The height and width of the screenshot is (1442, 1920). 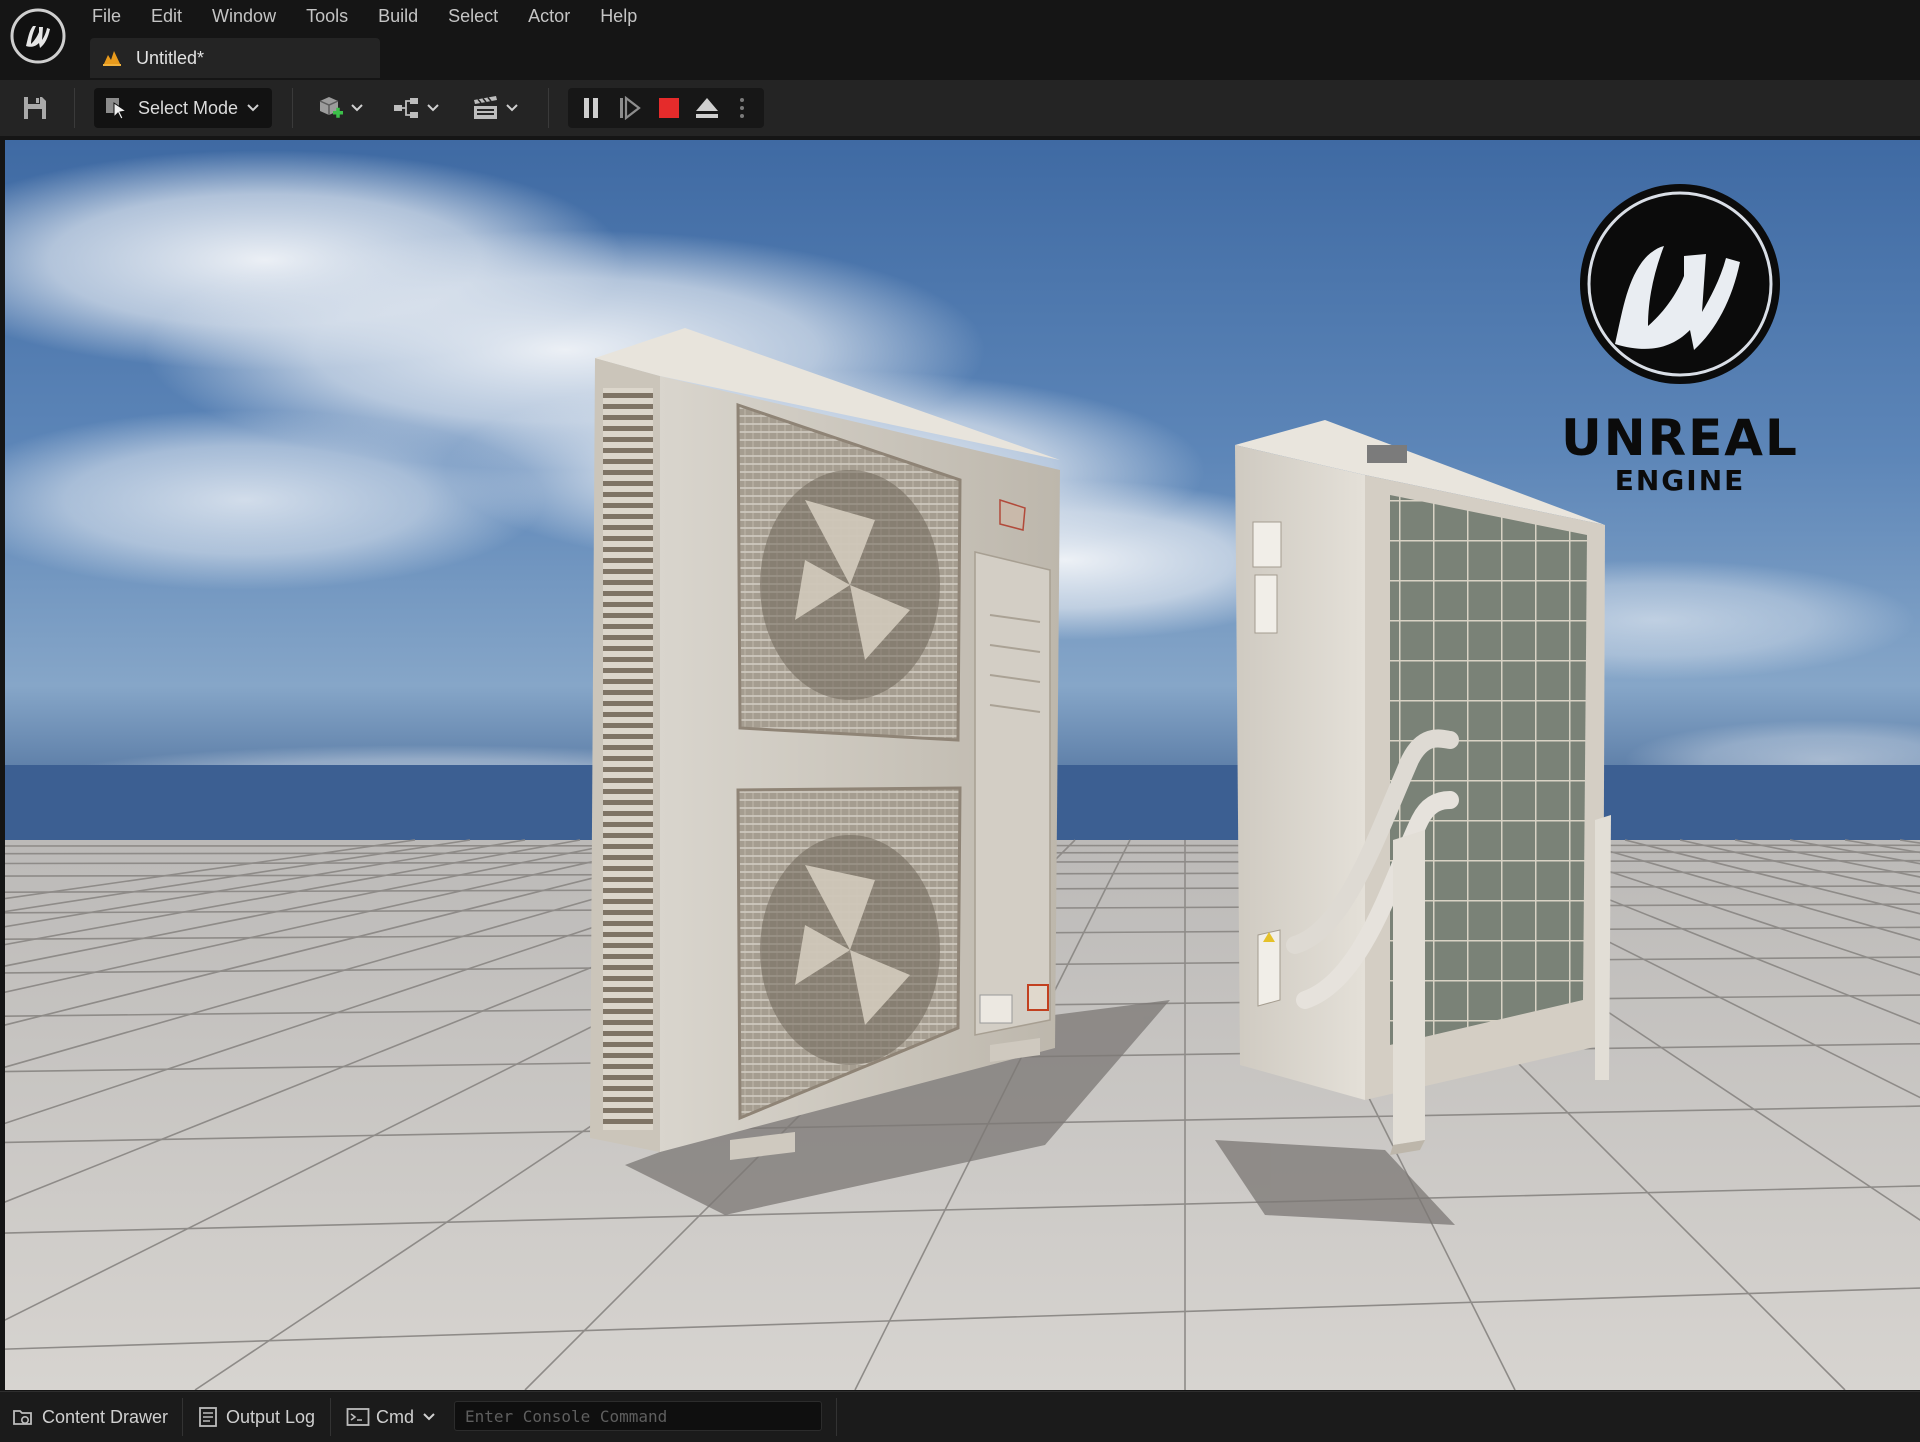 I want to click on play-options-button, so click(x=742, y=108).